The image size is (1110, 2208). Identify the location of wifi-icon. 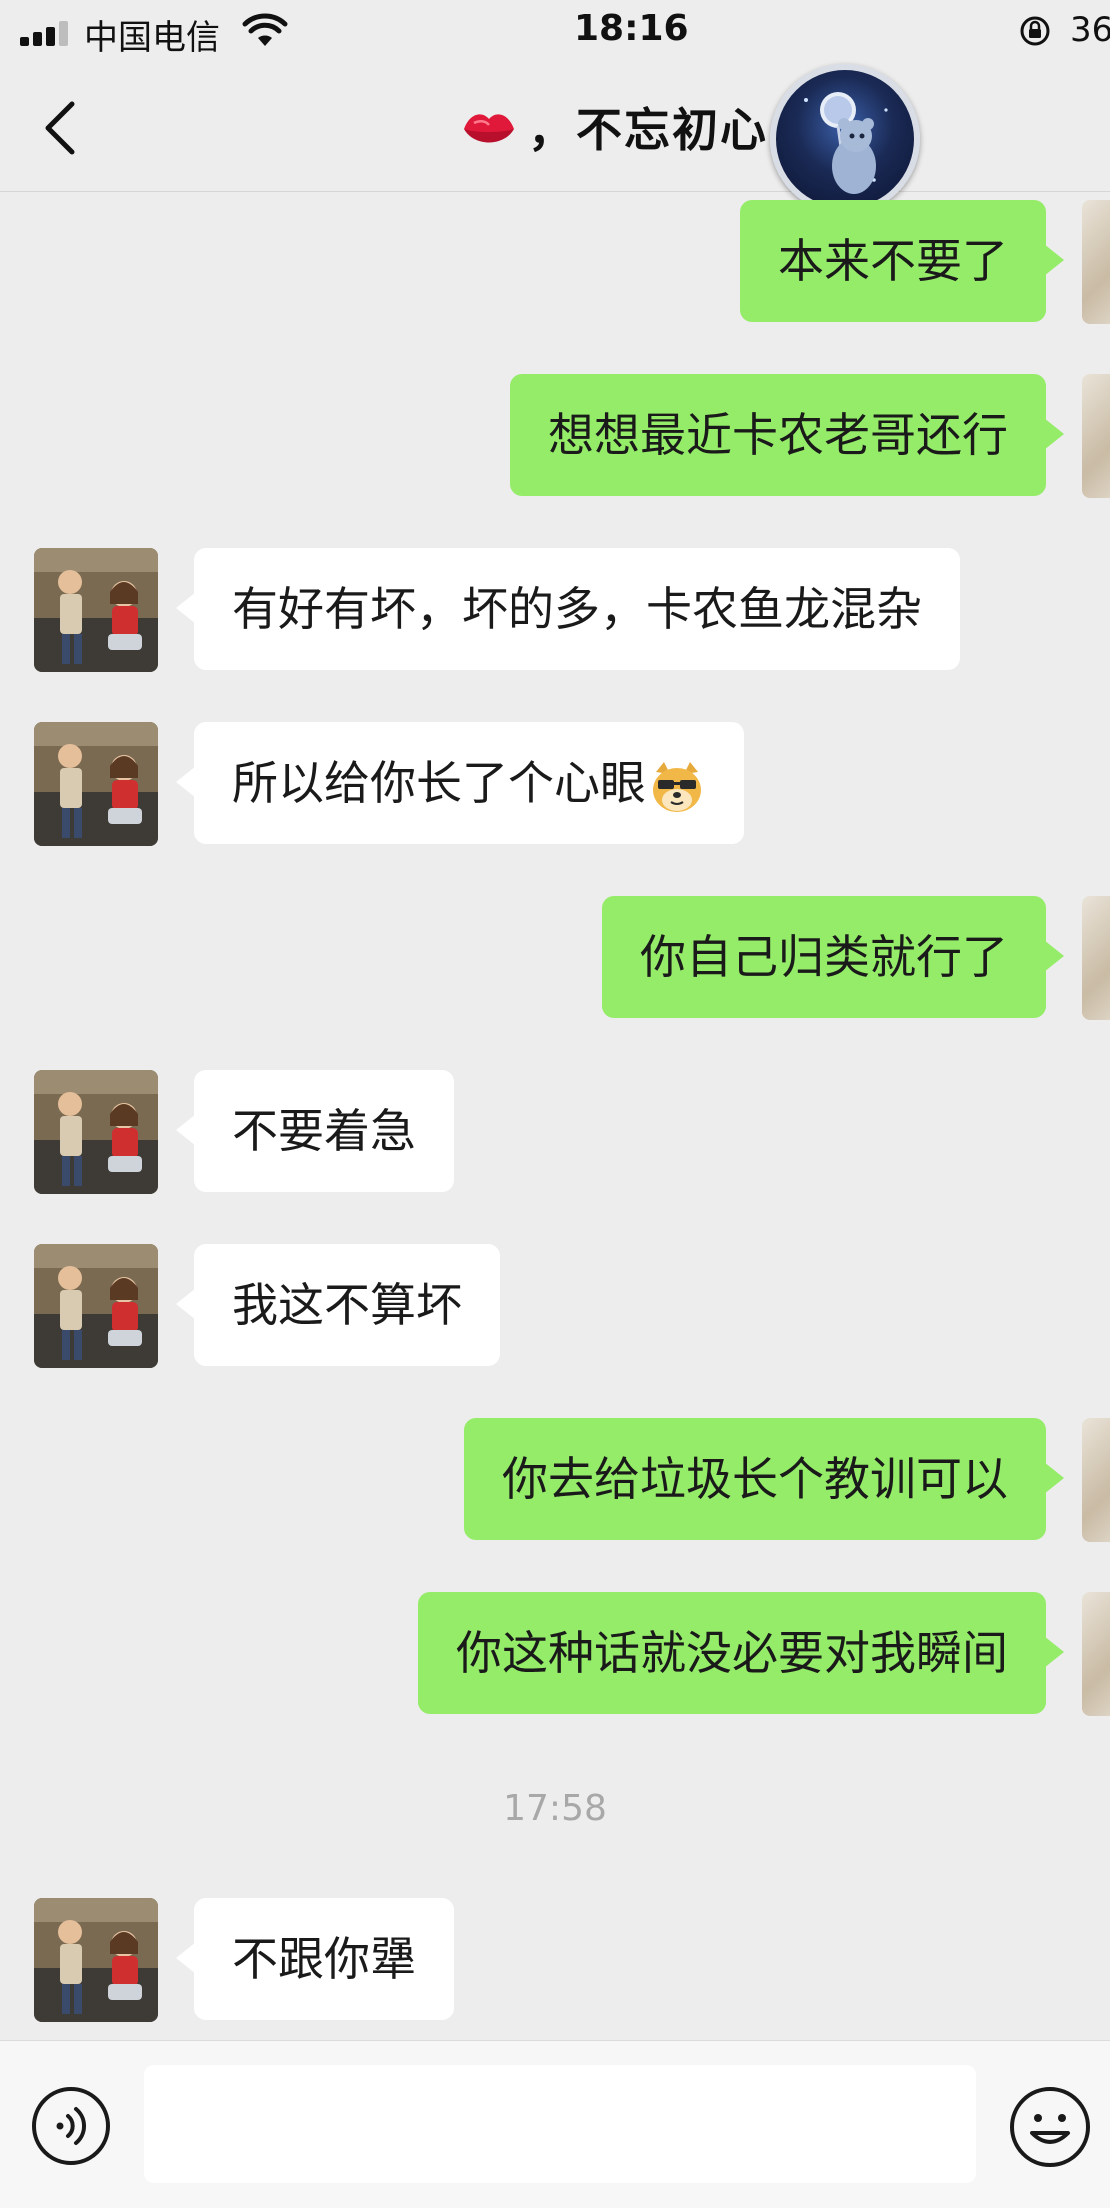
(265, 29).